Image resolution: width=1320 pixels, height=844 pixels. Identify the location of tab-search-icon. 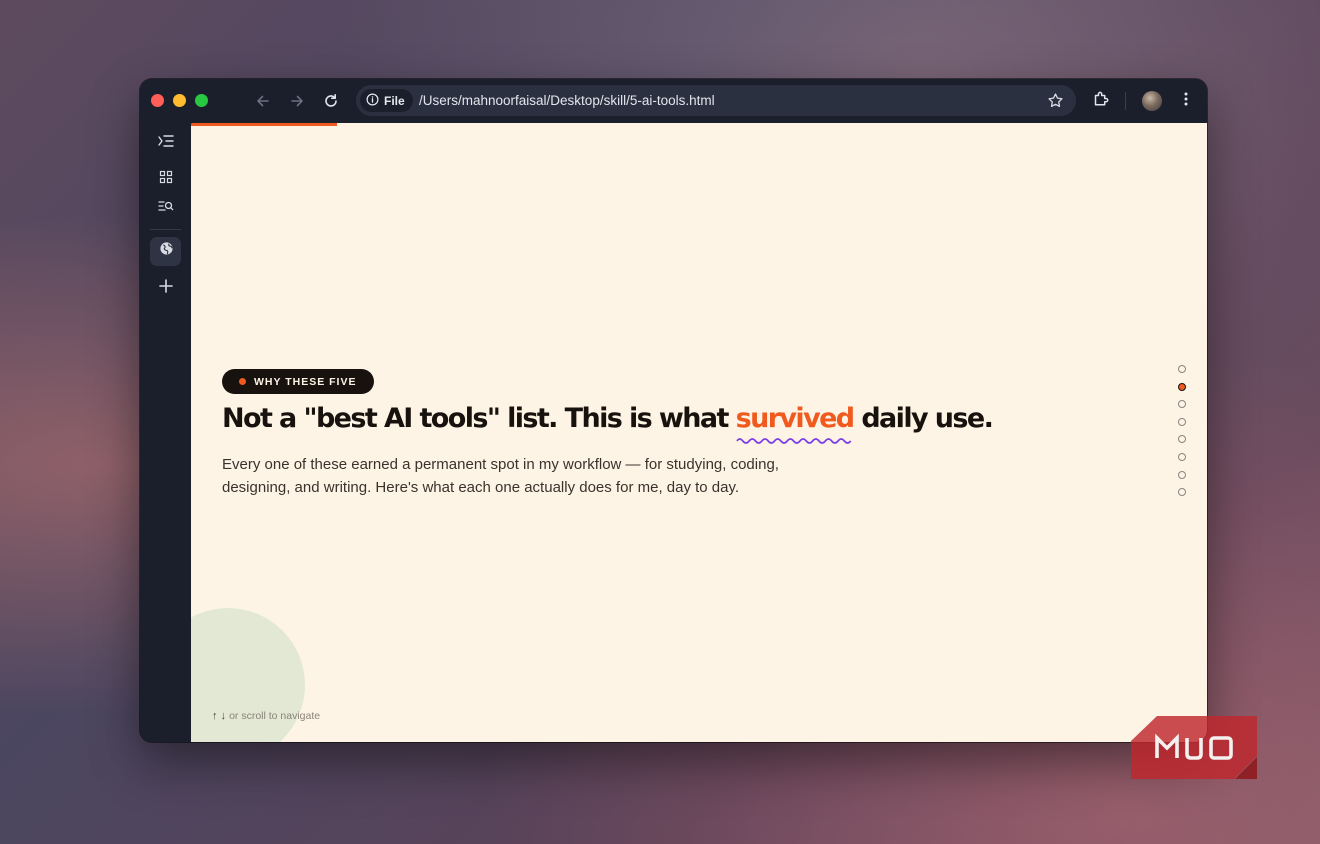
(166, 208).